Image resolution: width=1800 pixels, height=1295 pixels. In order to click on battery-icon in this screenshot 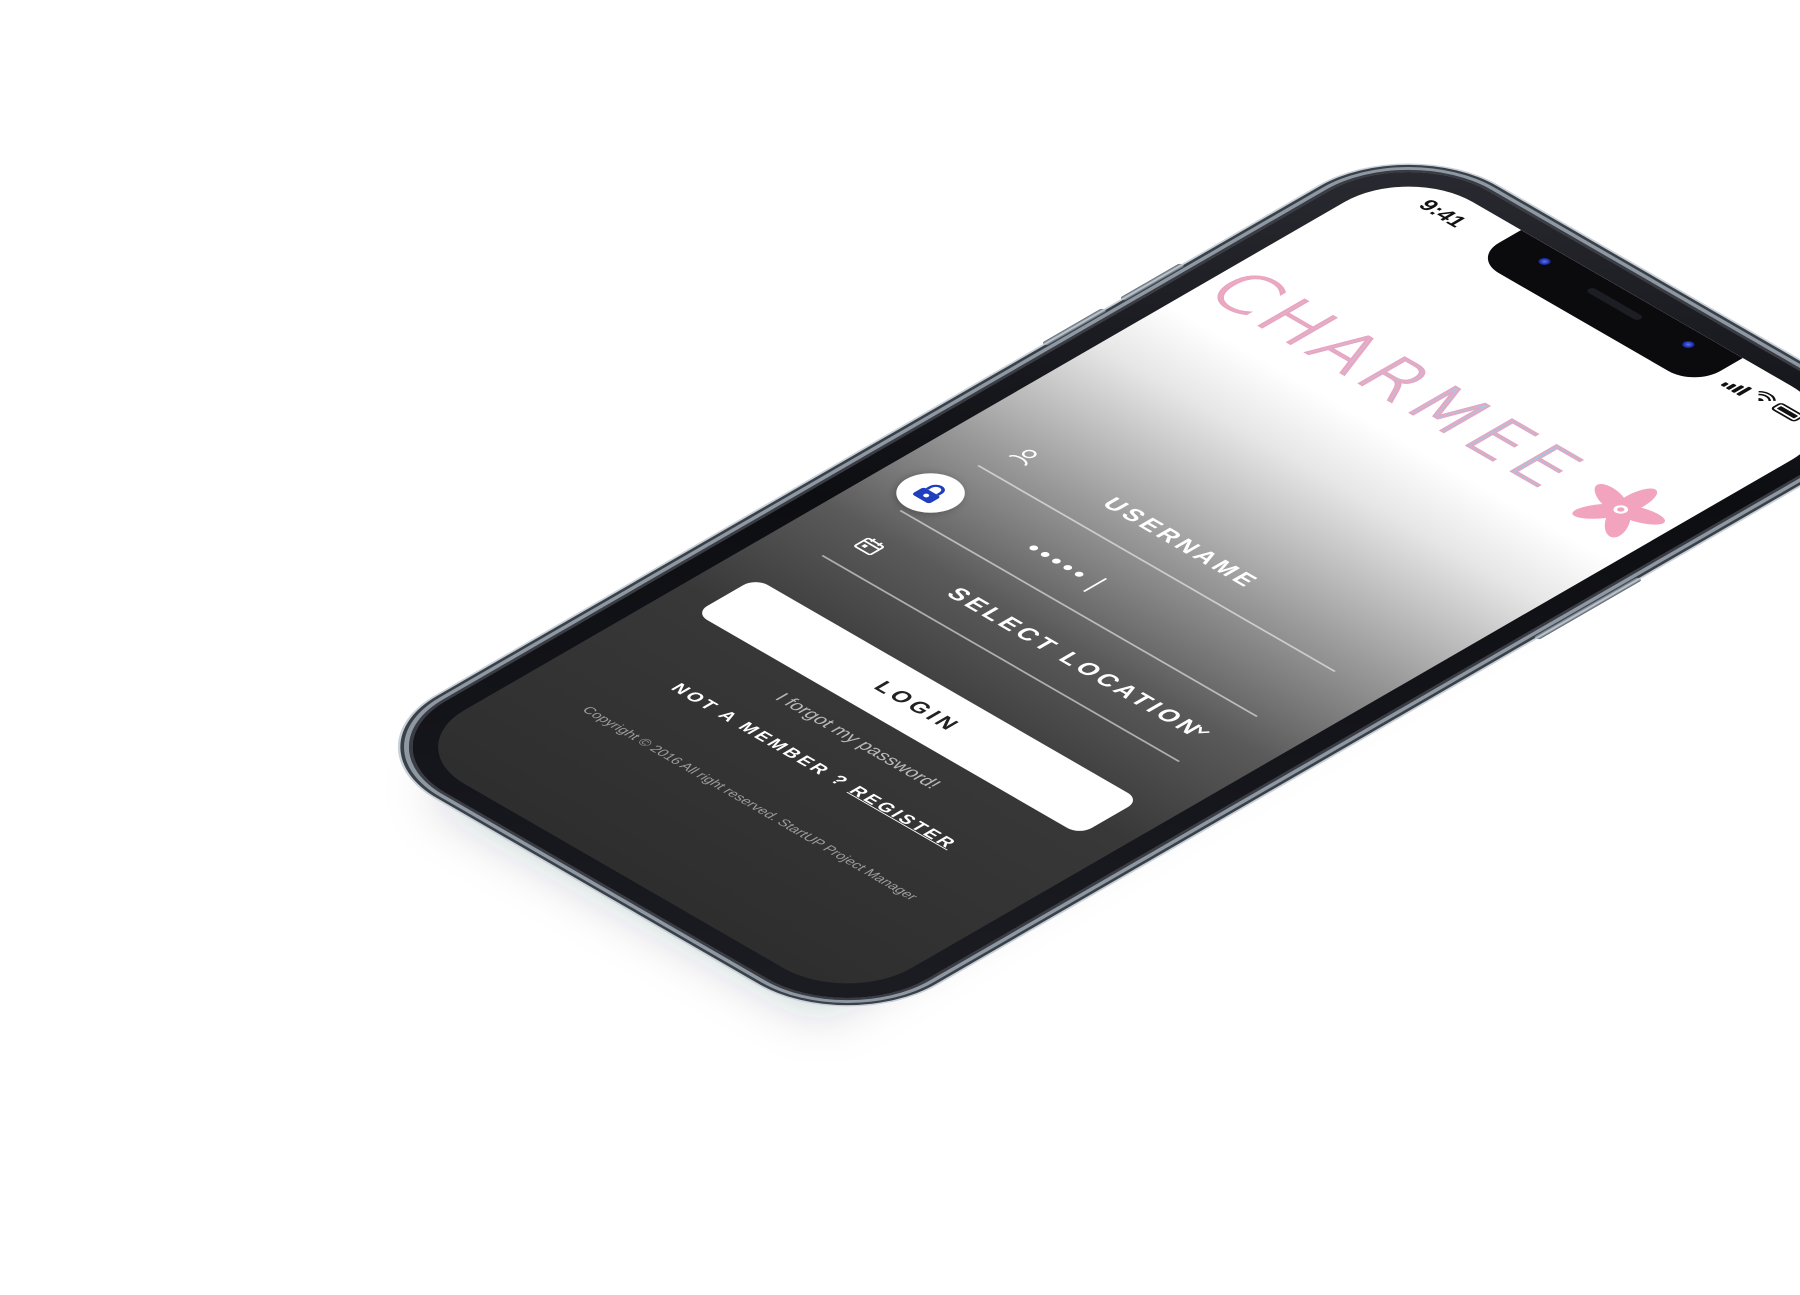, I will do `click(1784, 412)`.